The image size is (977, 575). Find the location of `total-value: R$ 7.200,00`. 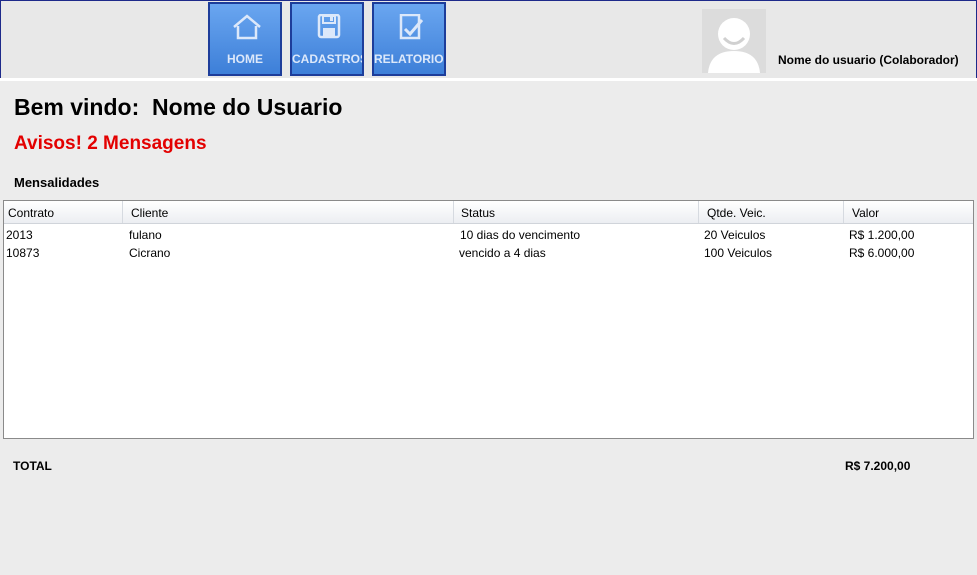

total-value: R$ 7.200,00 is located at coordinates (878, 466).